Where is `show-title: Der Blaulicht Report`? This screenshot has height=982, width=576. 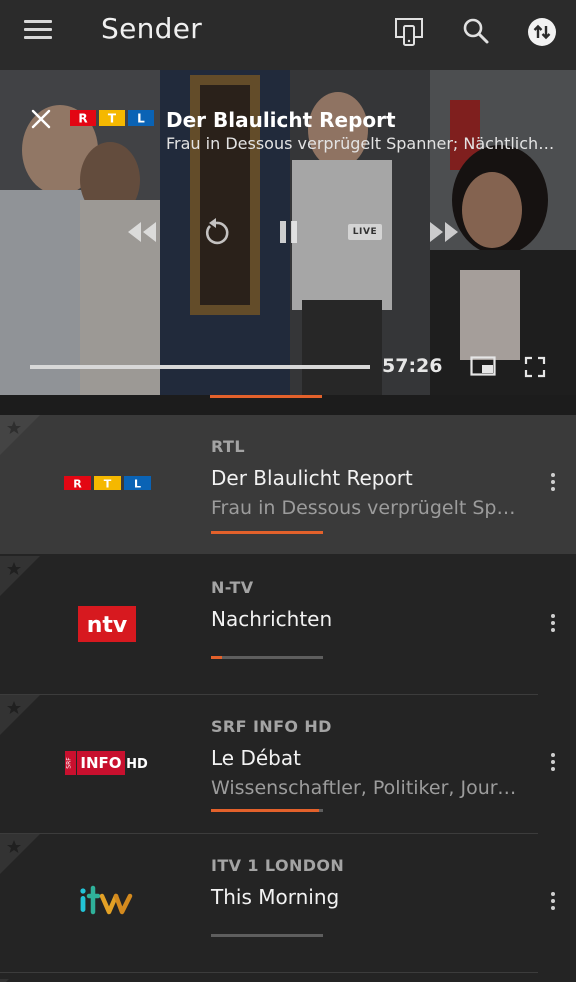 show-title: Der Blaulicht Report is located at coordinates (312, 478).